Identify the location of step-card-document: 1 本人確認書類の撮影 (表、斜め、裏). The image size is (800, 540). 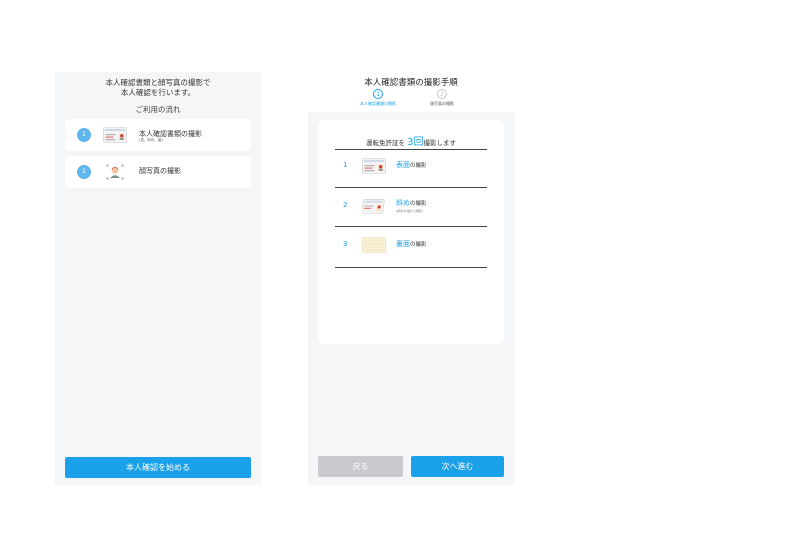
(158, 135).